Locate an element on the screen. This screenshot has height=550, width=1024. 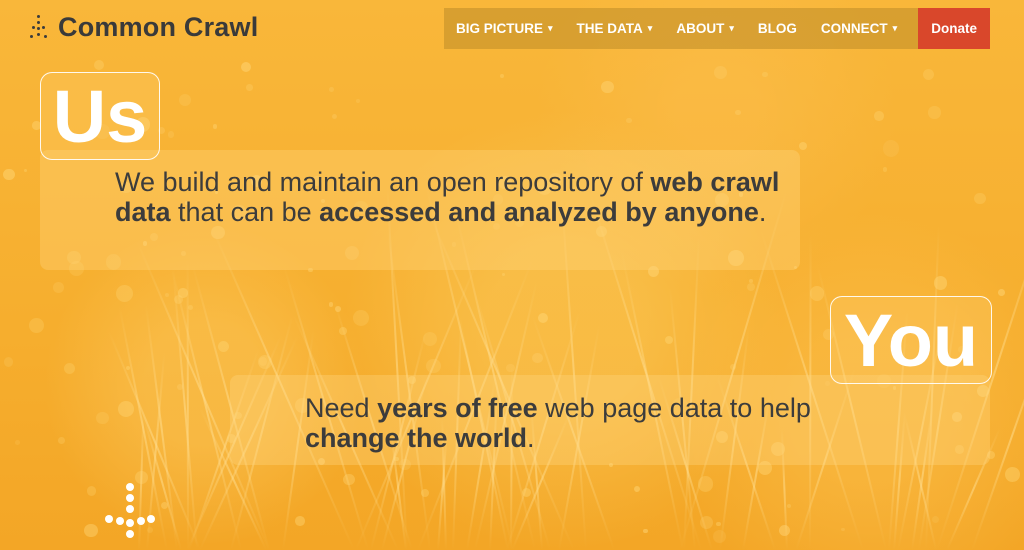
nav-connect: CONNECT ▾ is located at coordinates (859, 28).